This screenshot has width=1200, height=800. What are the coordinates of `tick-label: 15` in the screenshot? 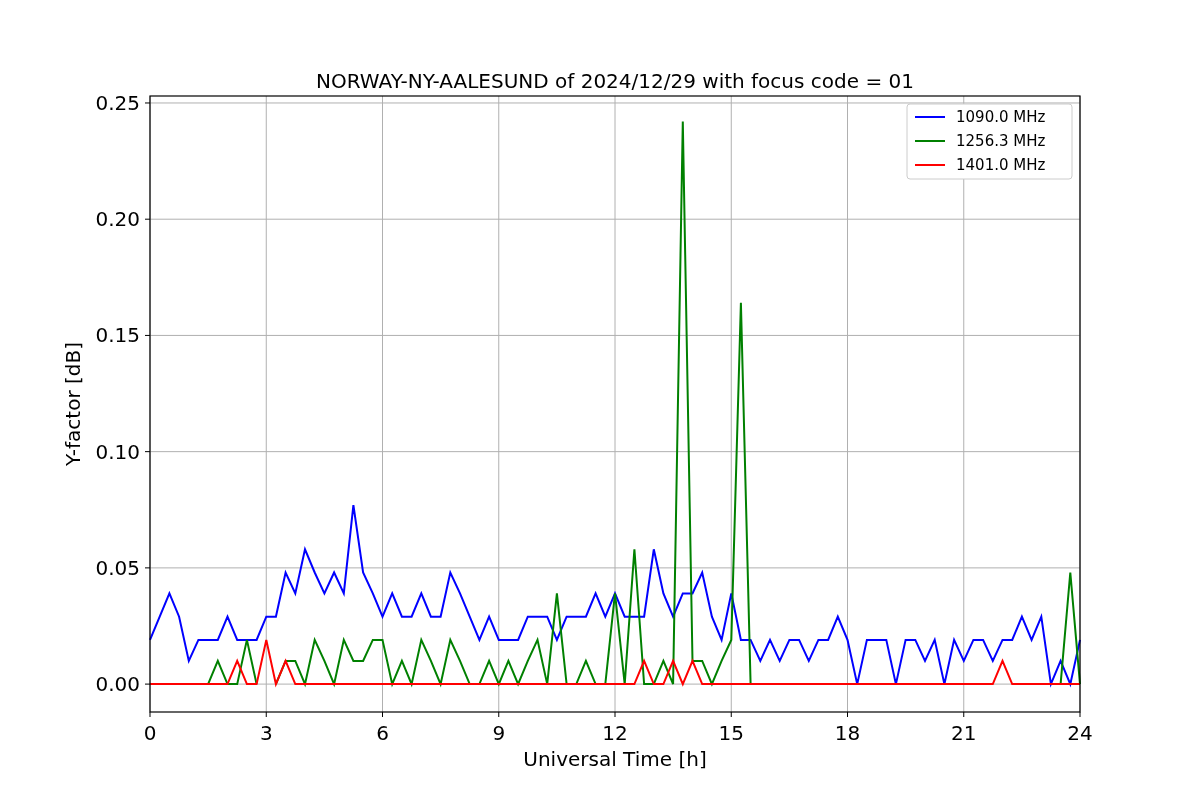 It's located at (731, 733).